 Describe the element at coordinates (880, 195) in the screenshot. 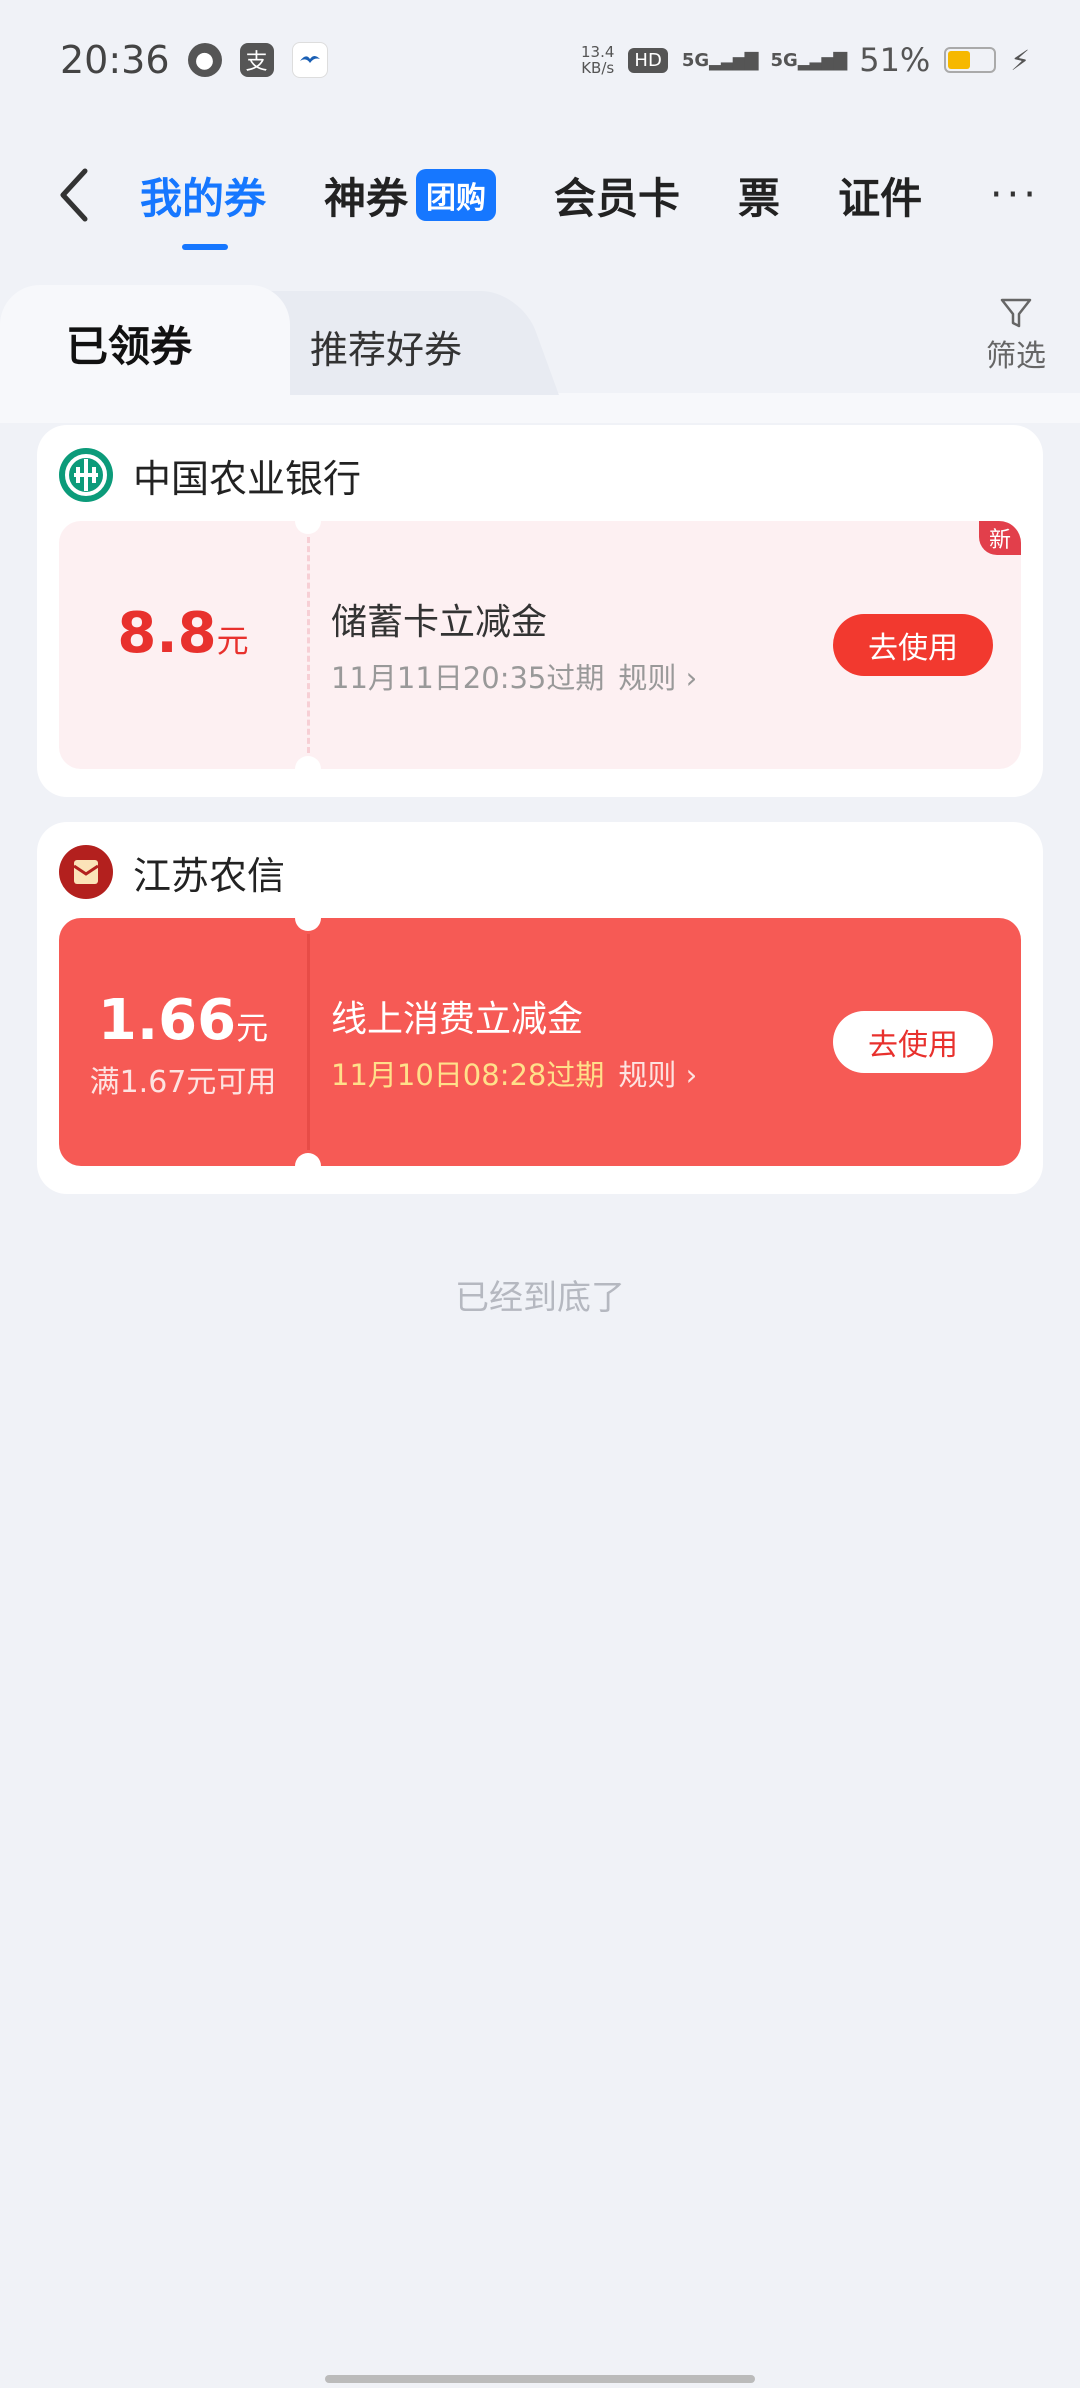

I see `tab-documents: 证件` at that location.